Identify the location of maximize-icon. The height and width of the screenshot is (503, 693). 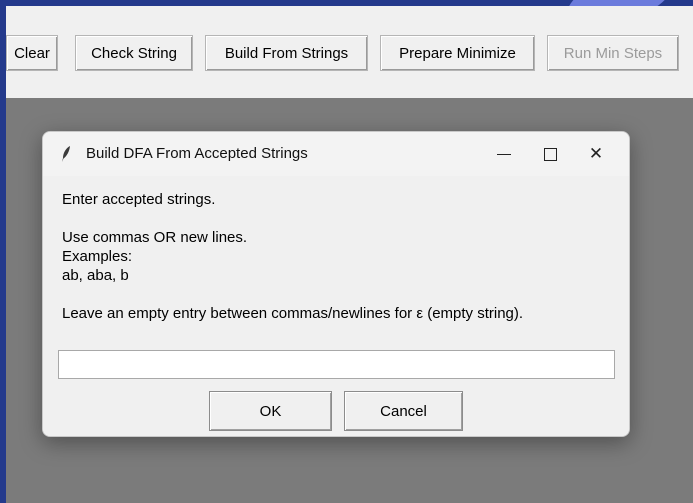
(550, 154).